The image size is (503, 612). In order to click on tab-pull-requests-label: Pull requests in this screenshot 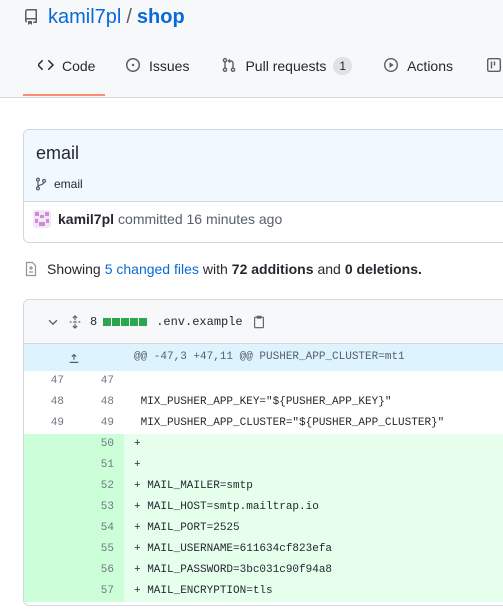, I will do `click(286, 66)`.